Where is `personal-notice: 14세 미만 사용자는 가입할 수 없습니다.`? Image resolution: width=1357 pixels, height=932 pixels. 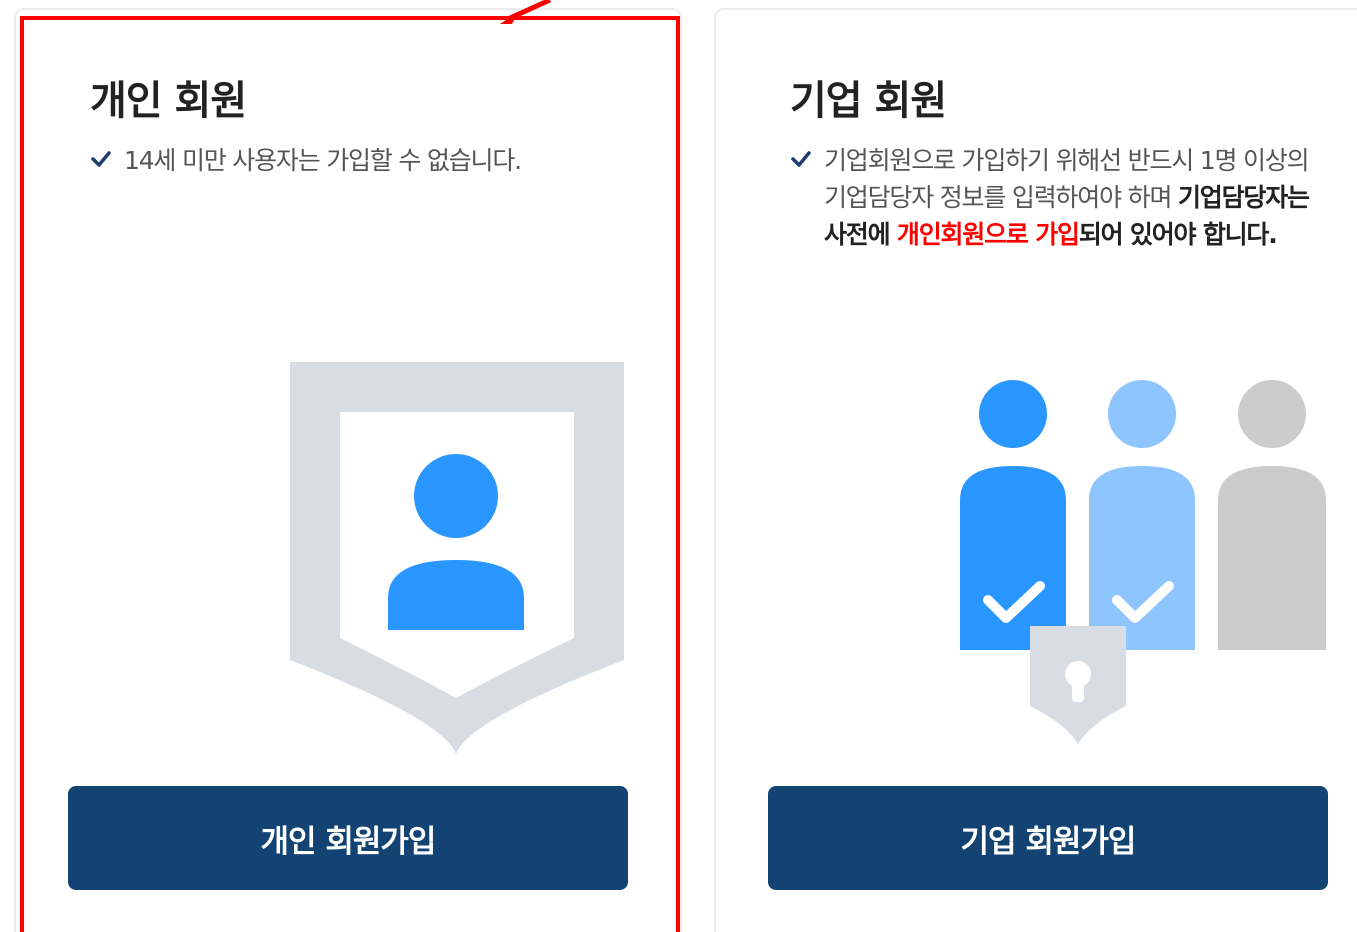
personal-notice: 14세 미만 사용자는 가입할 수 없습니다. is located at coordinates (370, 160).